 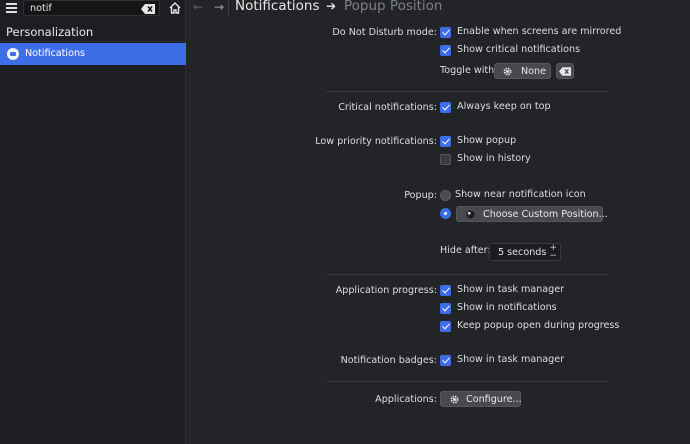 I want to click on dnd-label: Do Not Disturb mode:, so click(x=384, y=32).